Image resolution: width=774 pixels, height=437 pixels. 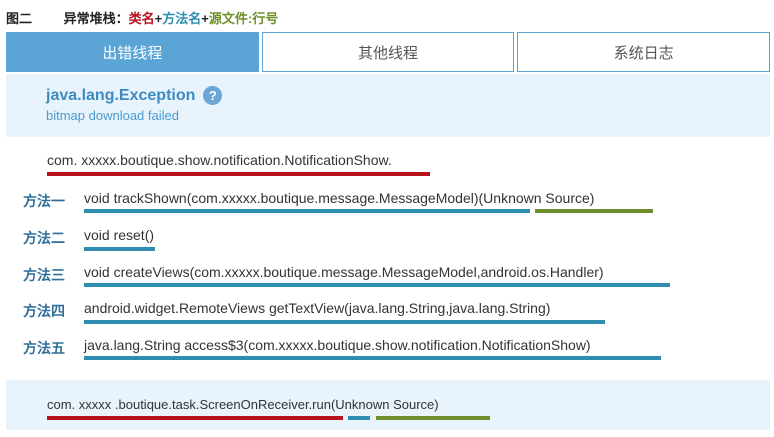 I want to click on figure-number: 图二, so click(x=19, y=18).